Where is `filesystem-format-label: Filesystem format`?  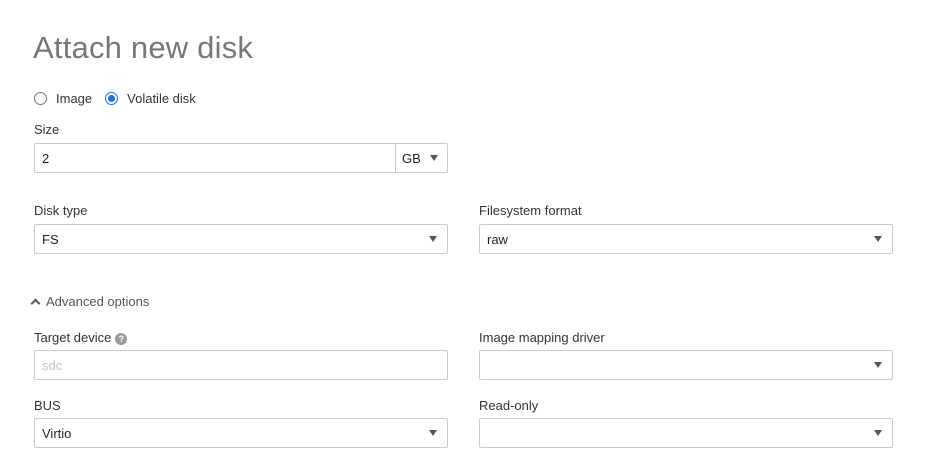 filesystem-format-label: Filesystem format is located at coordinates (530, 210).